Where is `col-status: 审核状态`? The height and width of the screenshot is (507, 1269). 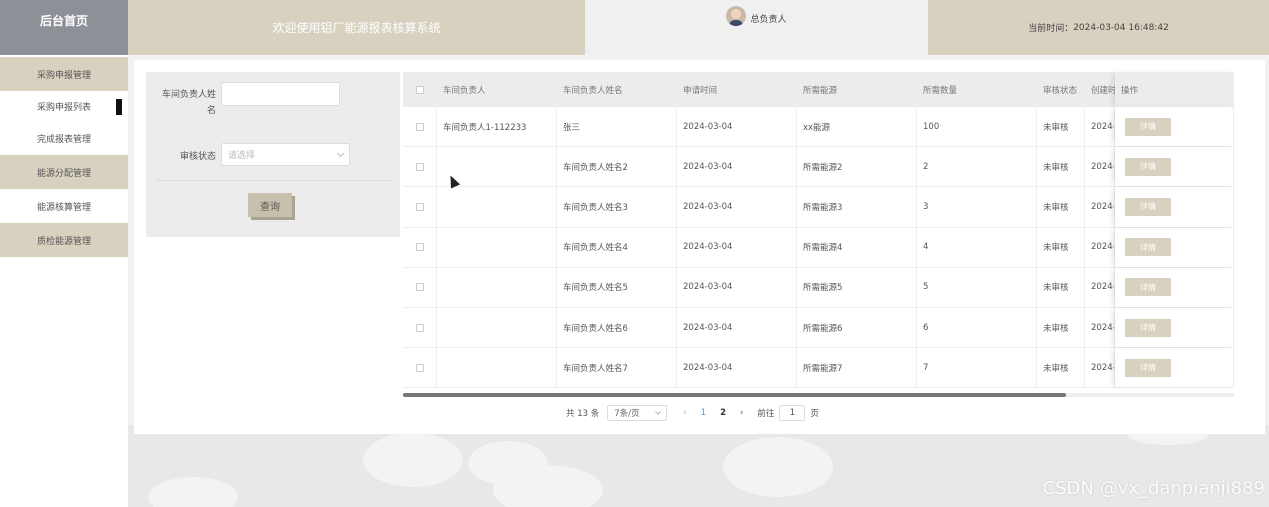 col-status: 审核状态 is located at coordinates (1060, 90).